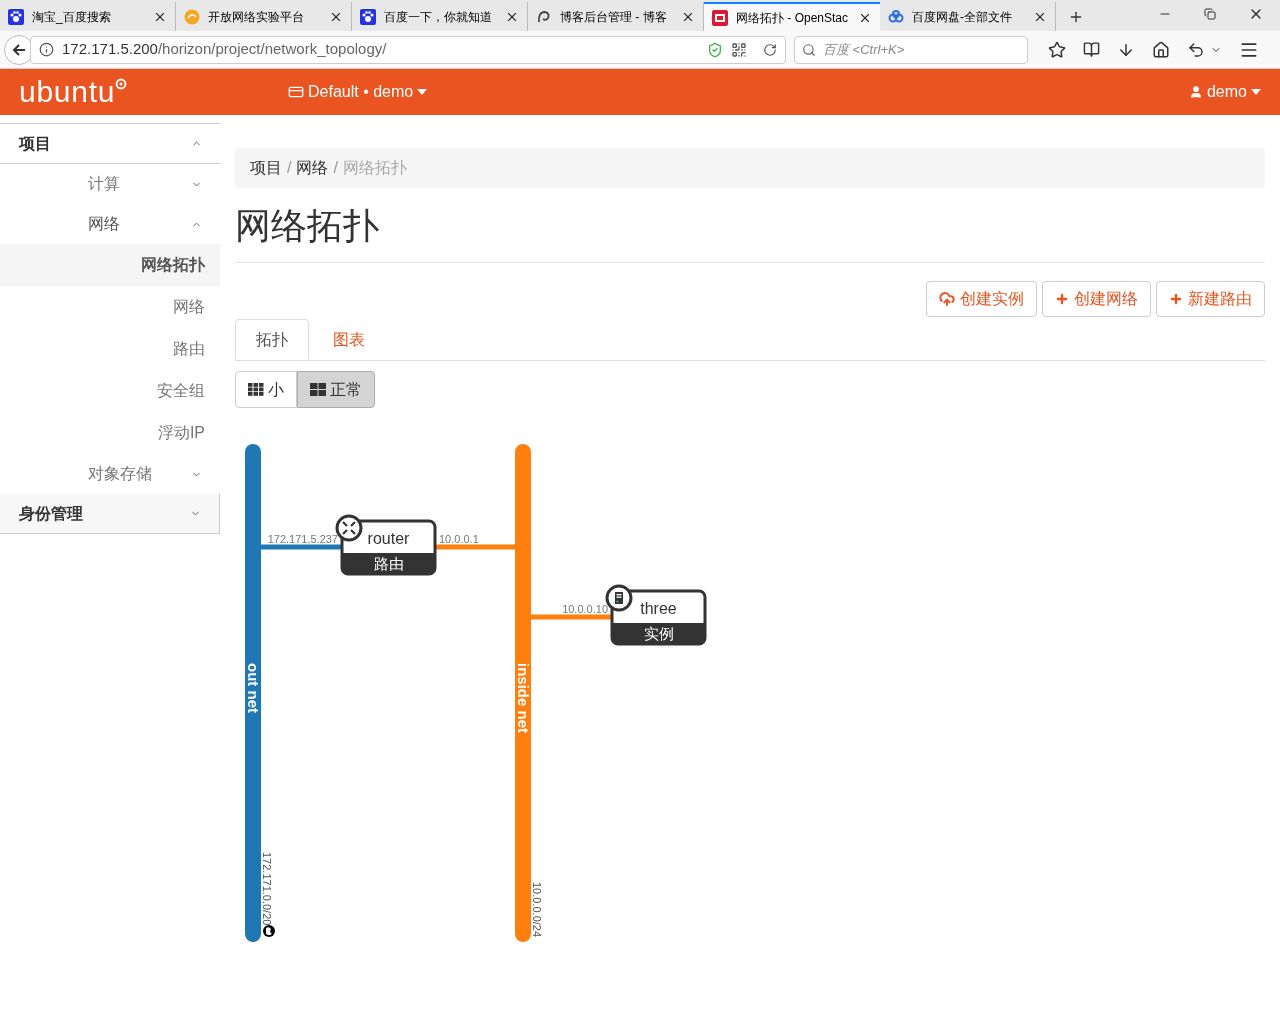 This screenshot has height=1024, width=1280. Describe the element at coordinates (121, 84) in the screenshot. I see `logo-mark-icon` at that location.